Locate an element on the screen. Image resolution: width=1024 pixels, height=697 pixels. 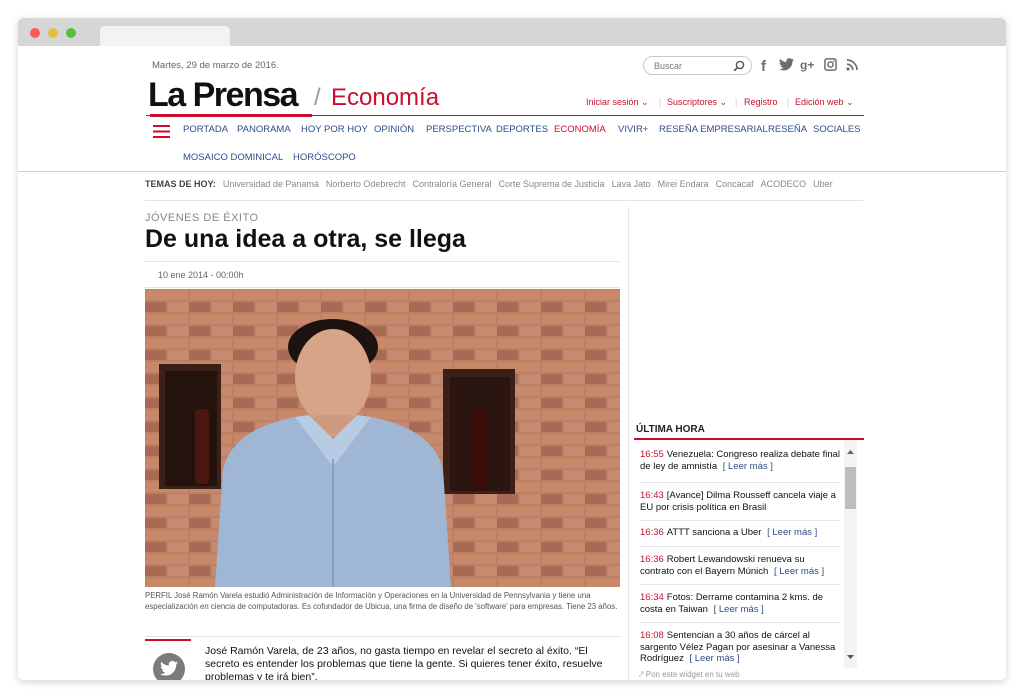
trending-topic: ACODECO is located at coordinates (784, 184).